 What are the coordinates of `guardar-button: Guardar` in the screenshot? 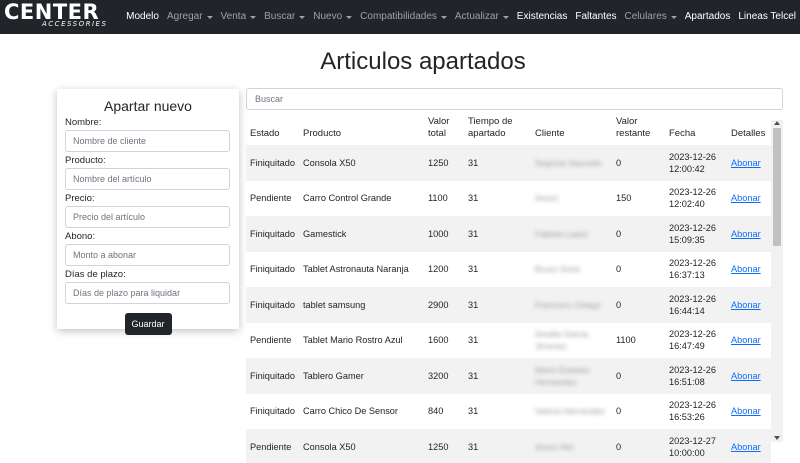 It's located at (148, 324).